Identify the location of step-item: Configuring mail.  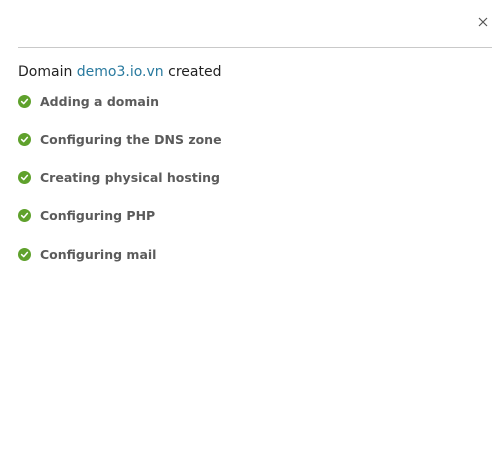
(120, 254).